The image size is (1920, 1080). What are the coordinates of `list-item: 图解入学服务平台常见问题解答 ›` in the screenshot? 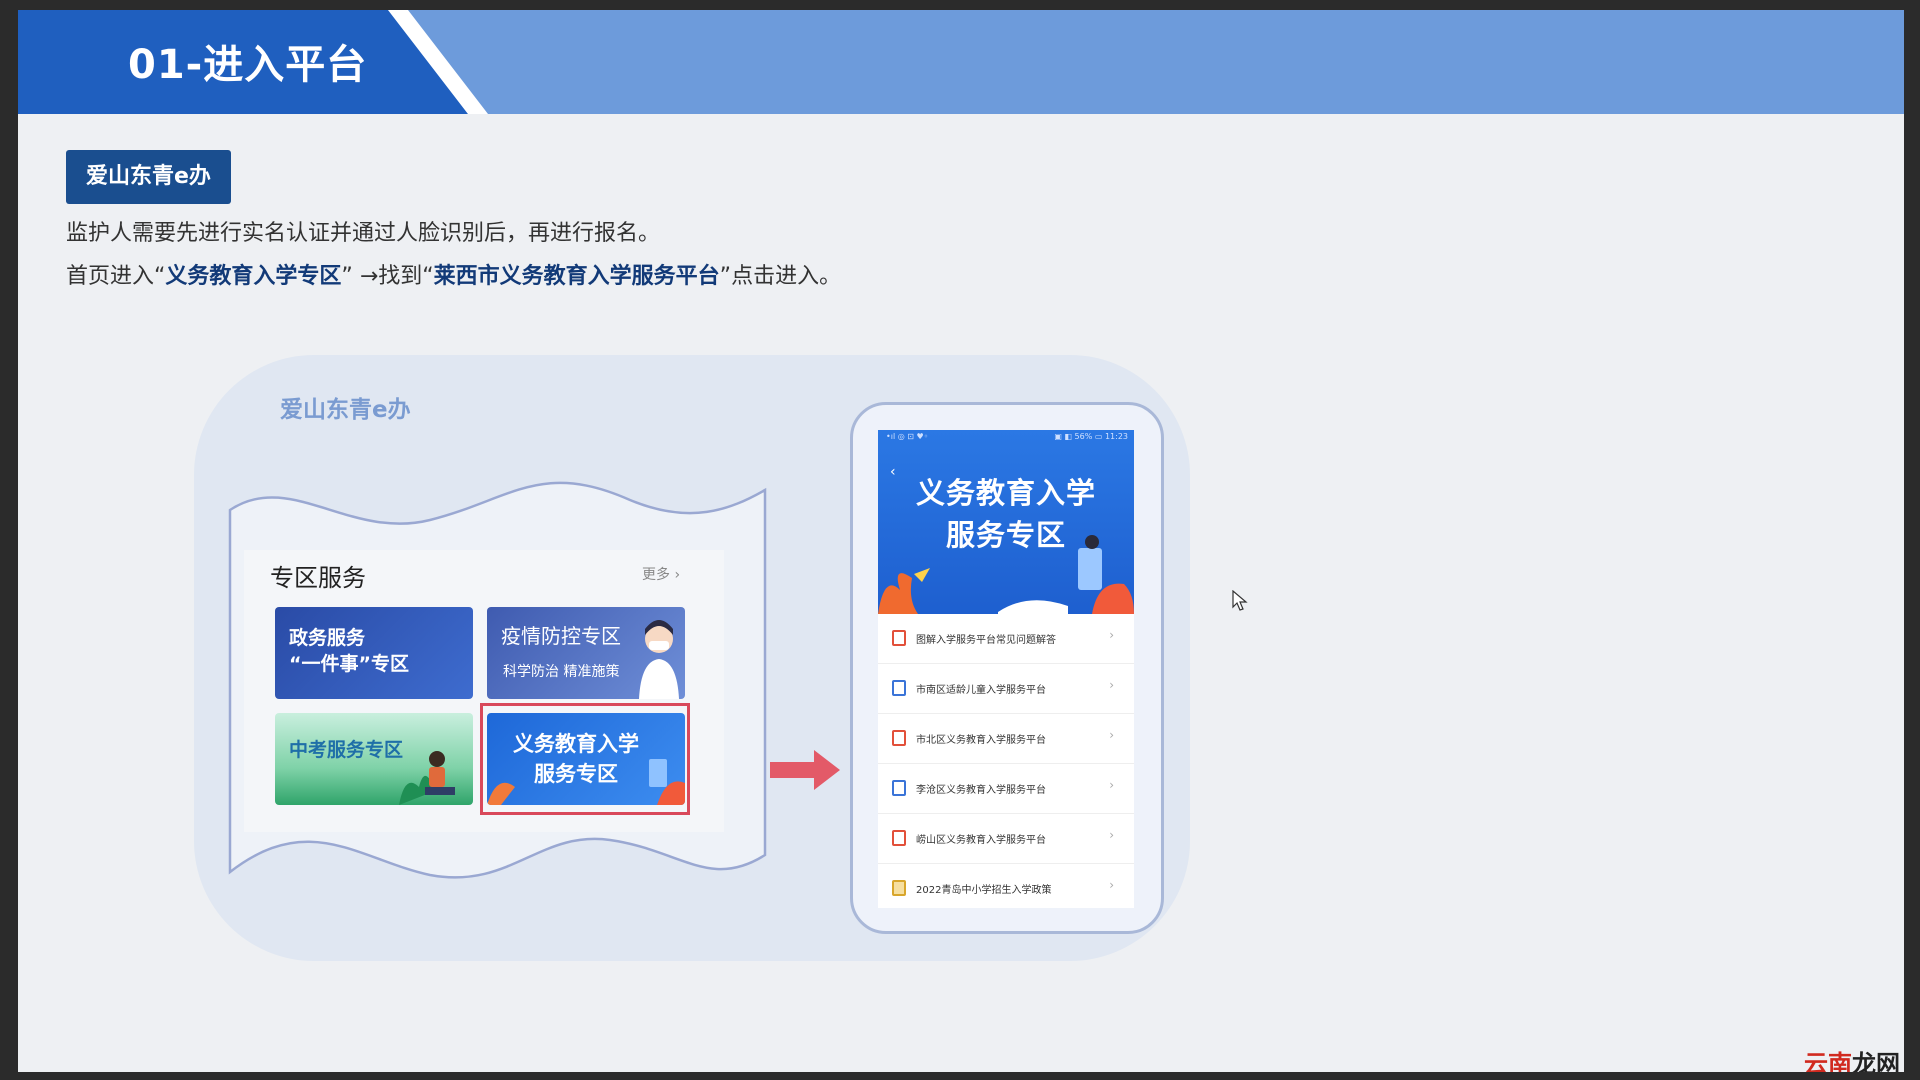 It's located at (1006, 639).